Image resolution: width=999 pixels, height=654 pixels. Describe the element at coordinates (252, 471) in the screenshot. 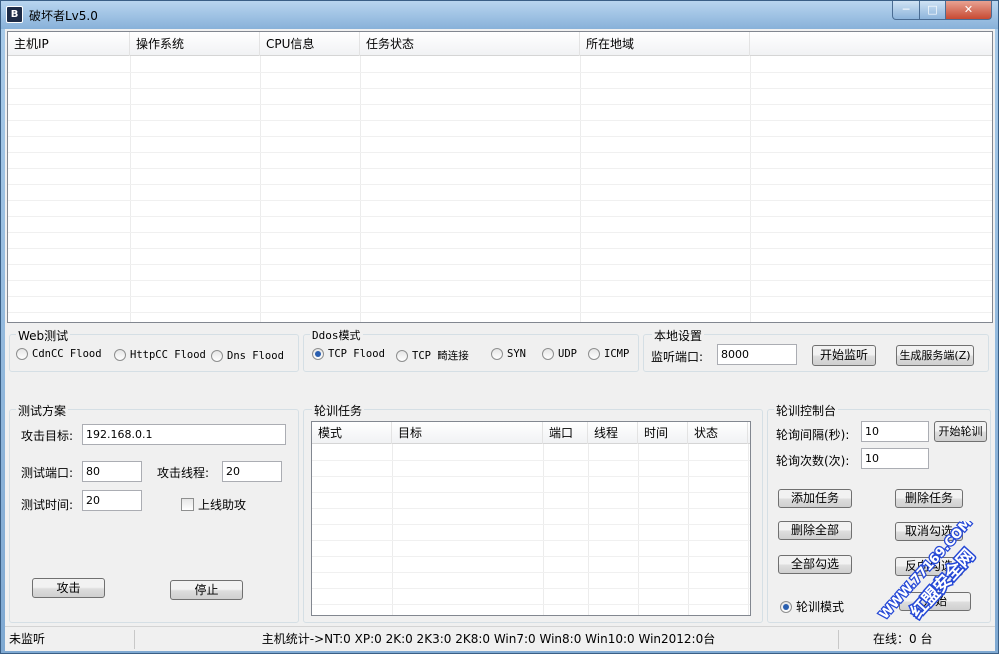

I see `attack-threads-input: 20` at that location.